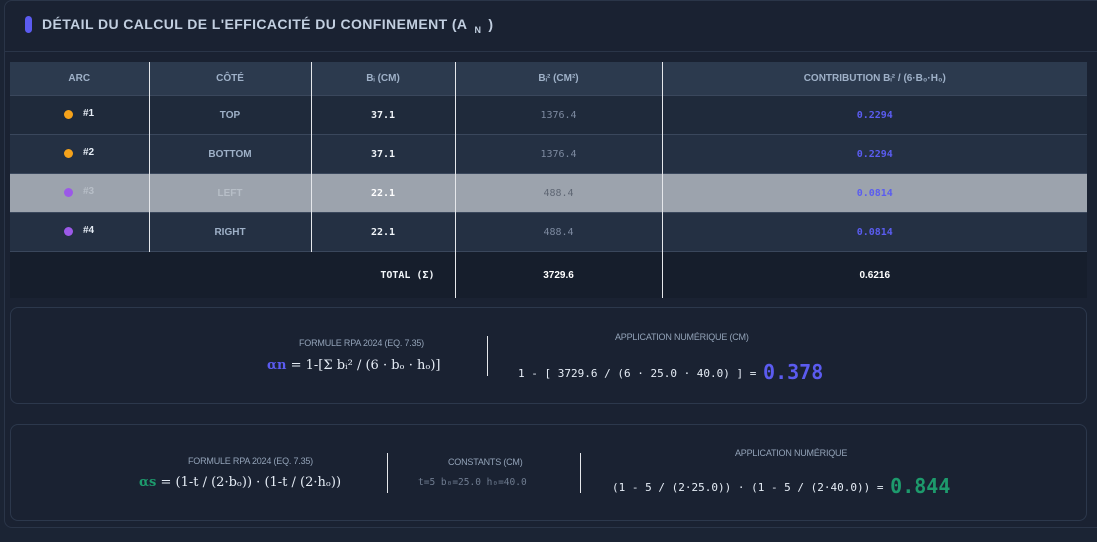 This screenshot has width=1097, height=542. What do you see at coordinates (472, 482) in the screenshot?
I see `alpha-s-constants: t=5 b₀=25.0 h₀=40.0` at bounding box center [472, 482].